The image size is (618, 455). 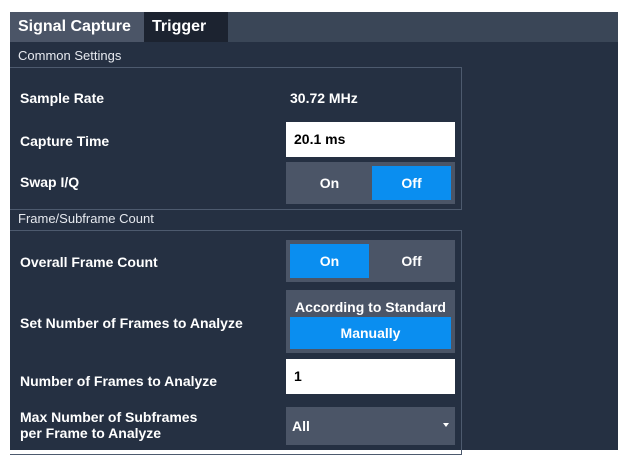 I want to click on max-subframes-dropdown: All, so click(x=370, y=426).